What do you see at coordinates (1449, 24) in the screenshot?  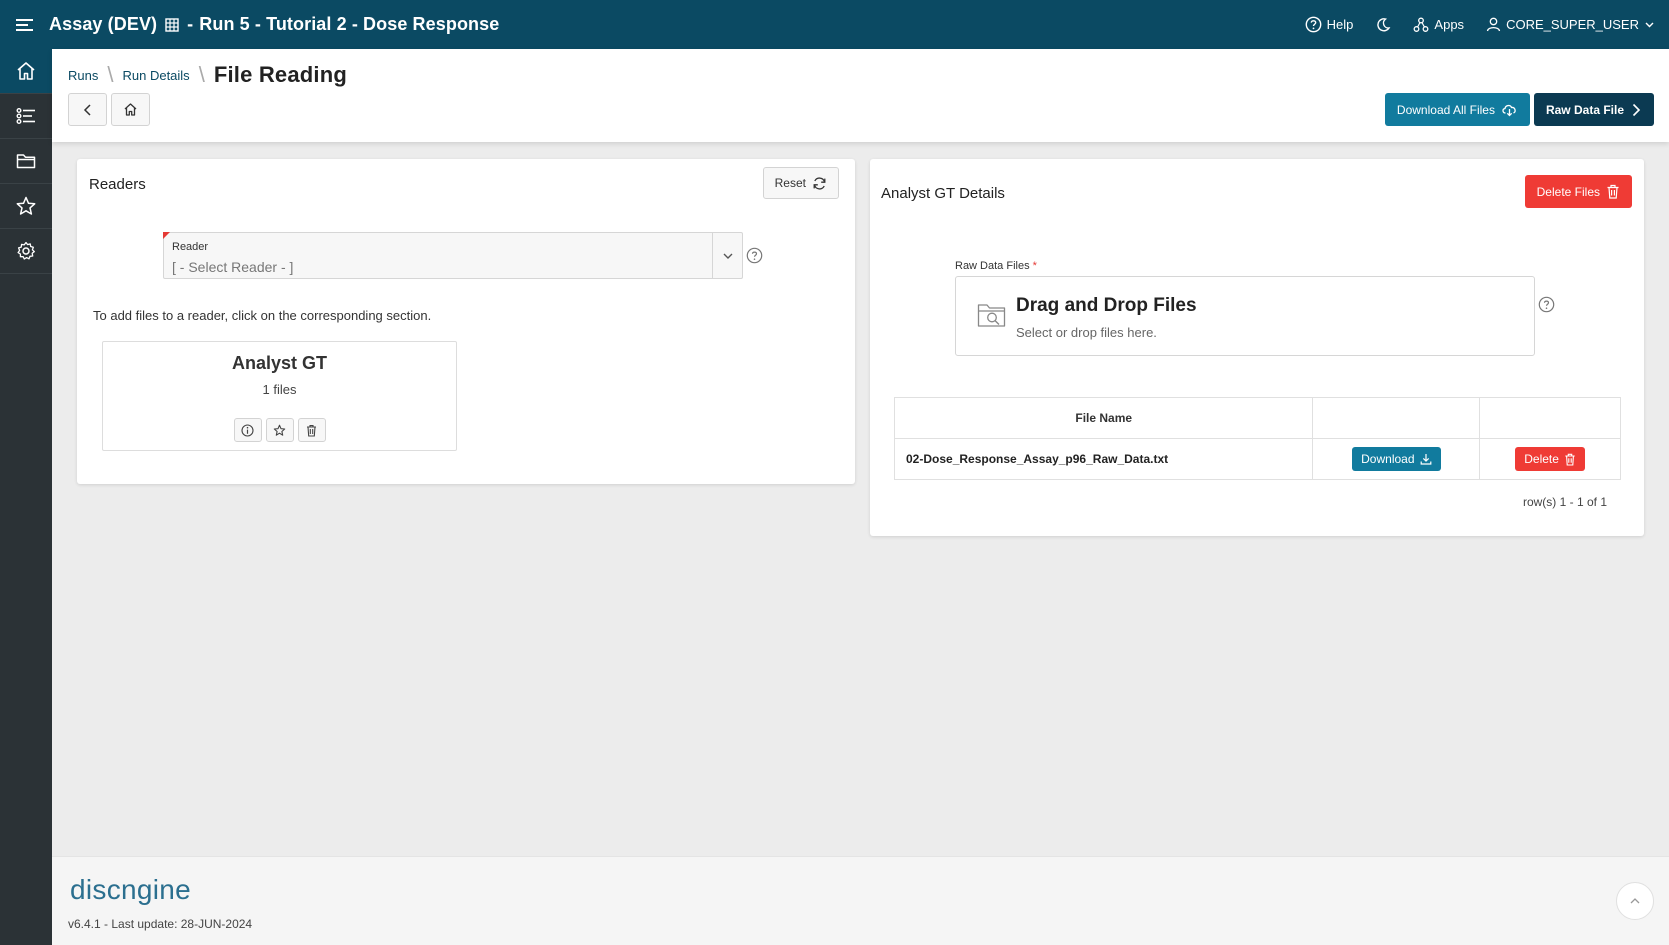 I see `apps-label: Apps` at bounding box center [1449, 24].